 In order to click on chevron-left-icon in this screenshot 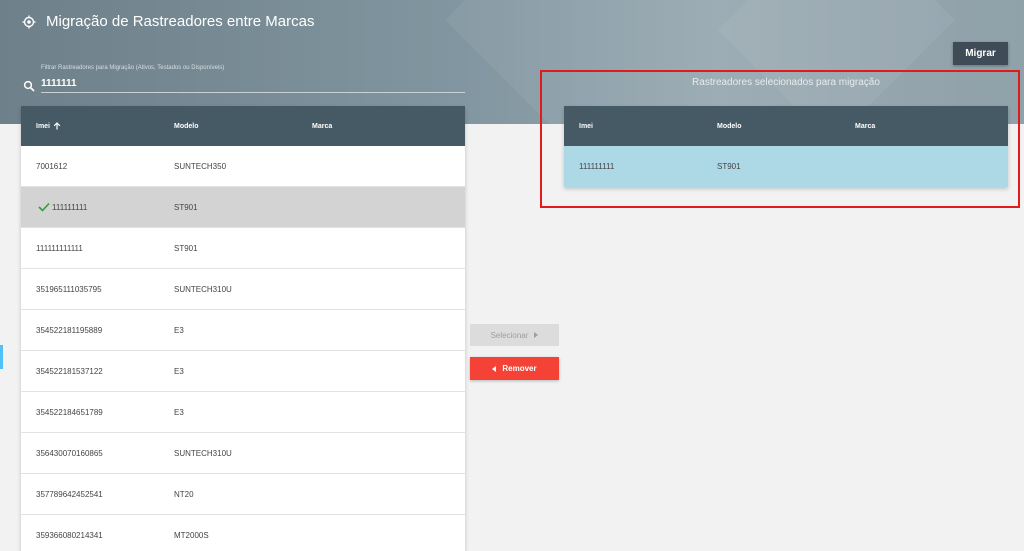, I will do `click(494, 368)`.